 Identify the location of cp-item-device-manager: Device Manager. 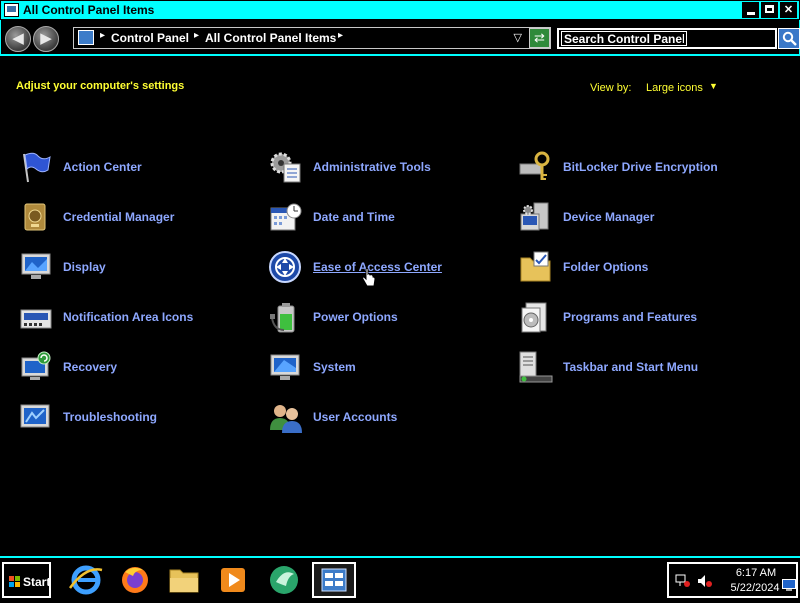
(586, 217).